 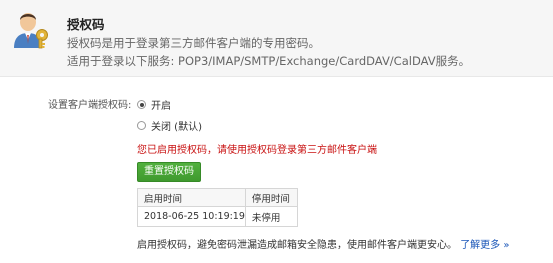 What do you see at coordinates (31, 28) in the screenshot?
I see `user-key-icon` at bounding box center [31, 28].